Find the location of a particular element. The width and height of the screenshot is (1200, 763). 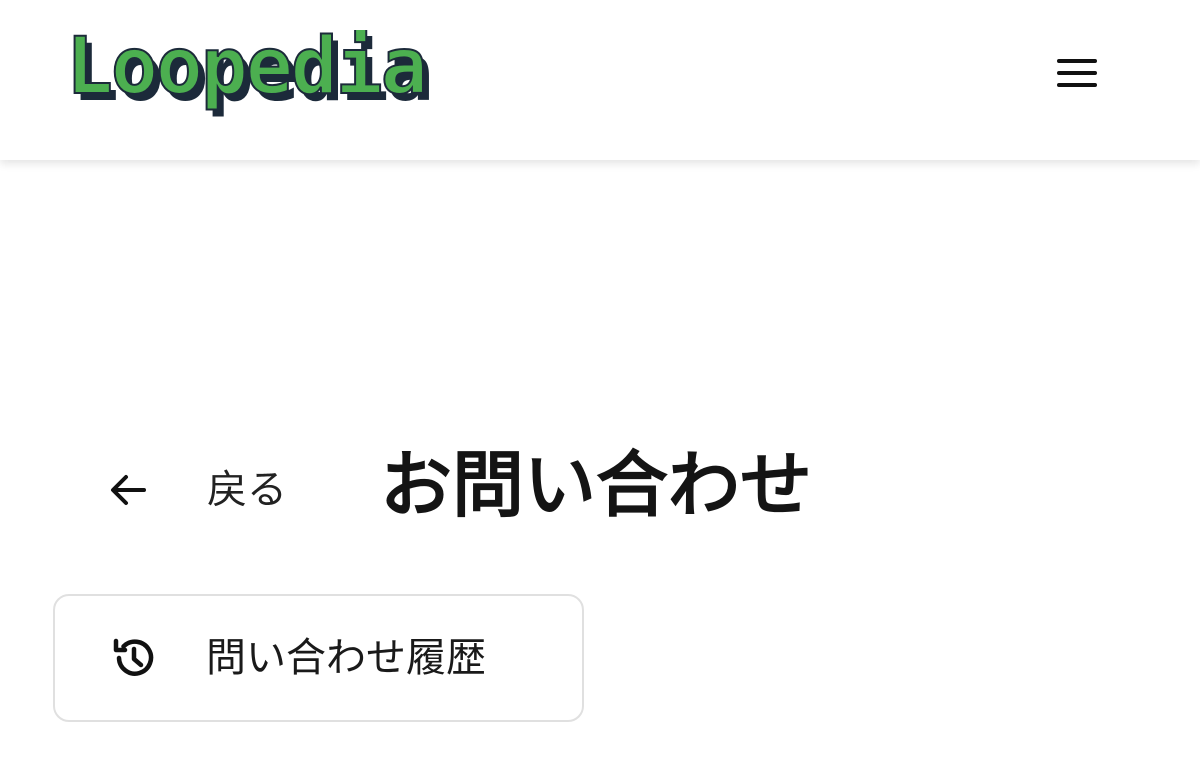

back-button: 戻る is located at coordinates (193, 490).